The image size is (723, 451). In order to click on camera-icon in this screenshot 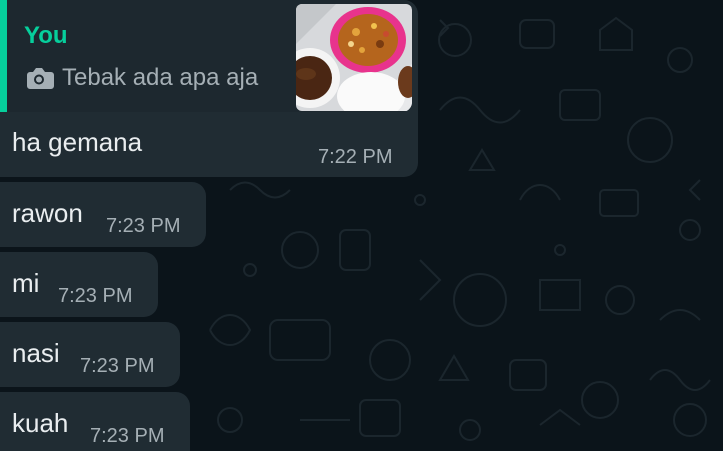, I will do `click(40, 78)`.